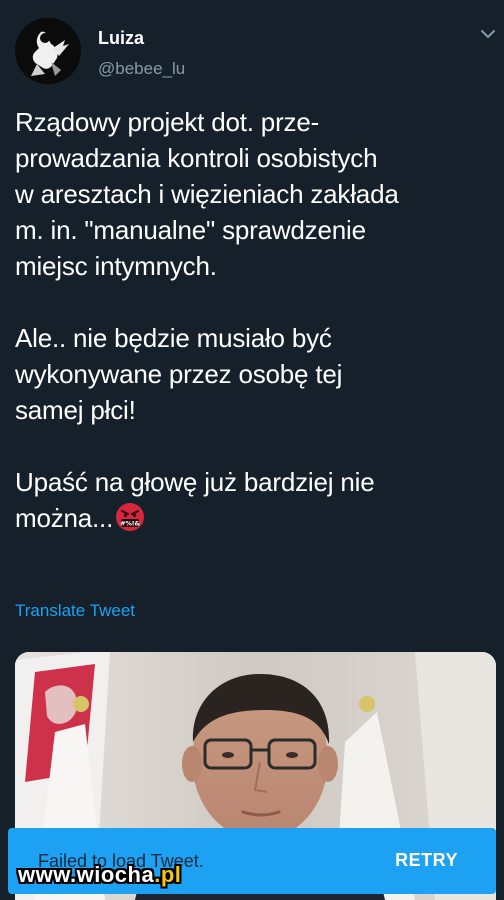 The width and height of the screenshot is (504, 900). What do you see at coordinates (488, 34) in the screenshot?
I see `chevron-down-icon` at bounding box center [488, 34].